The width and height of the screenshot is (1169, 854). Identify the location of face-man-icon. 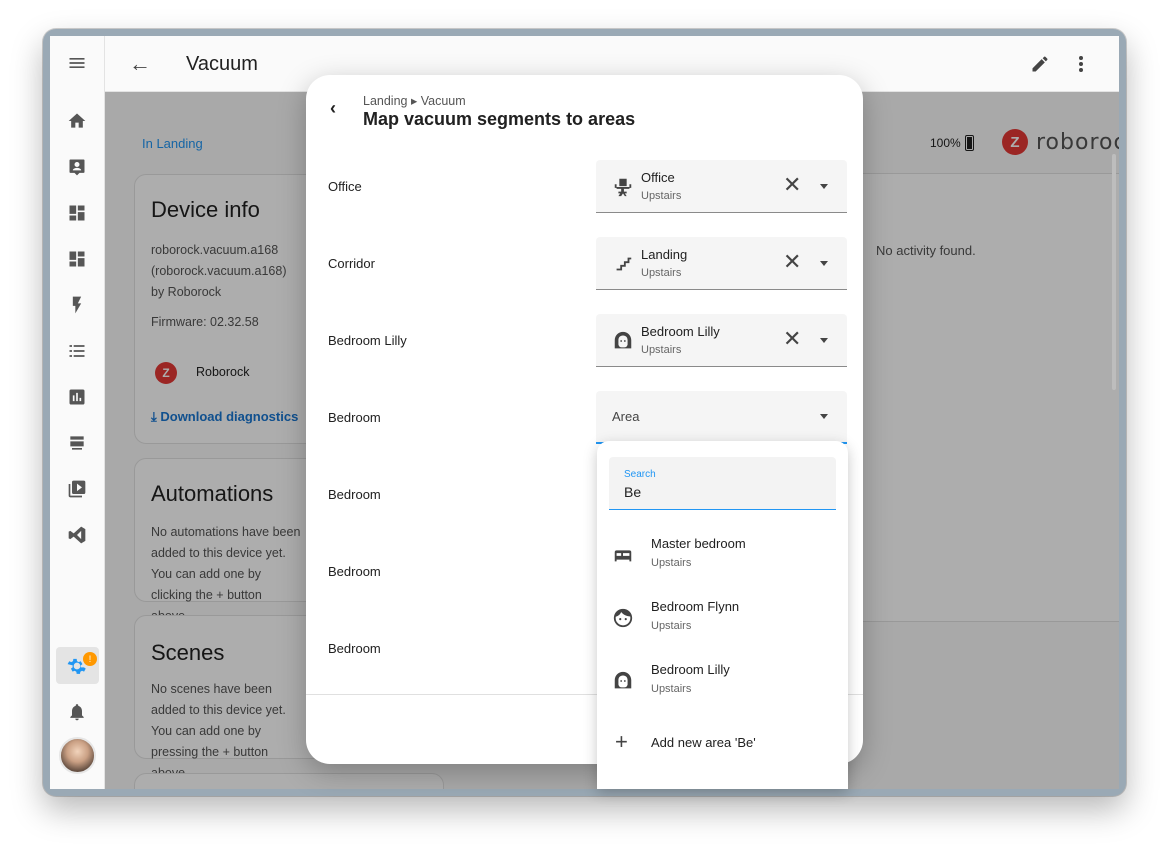
(623, 618).